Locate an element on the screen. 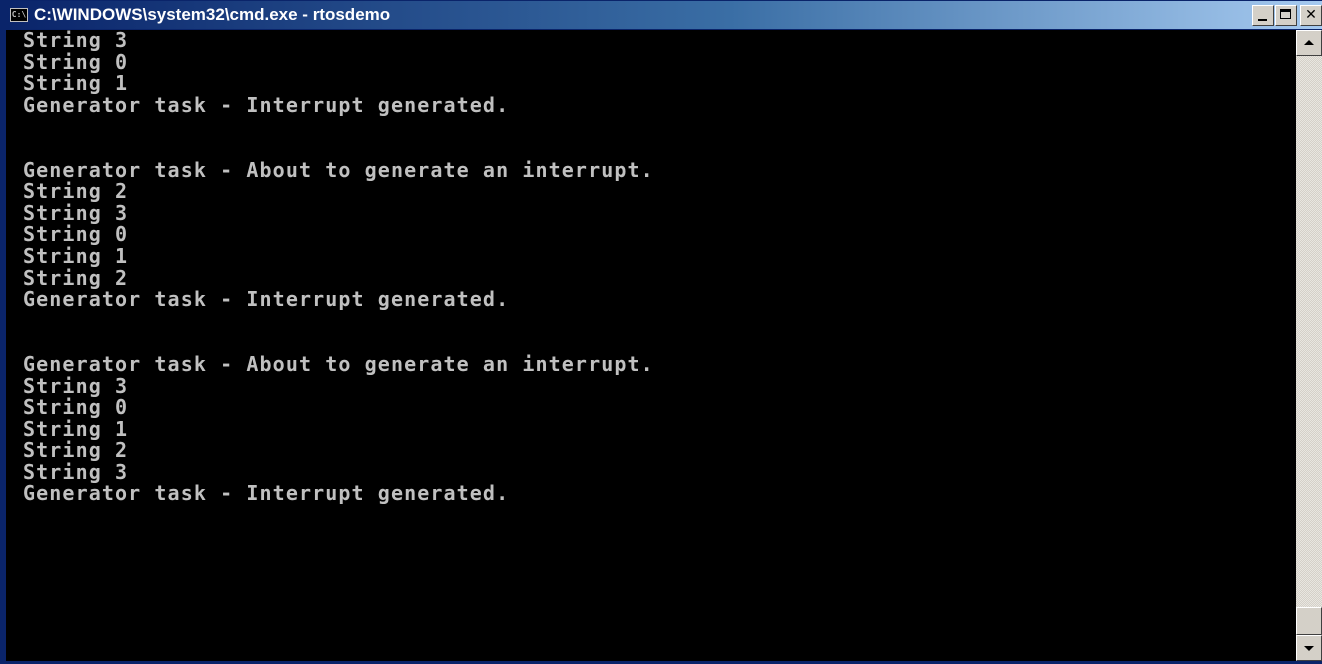 This screenshot has width=1322, height=664. scroll-down-button is located at coordinates (1309, 648).